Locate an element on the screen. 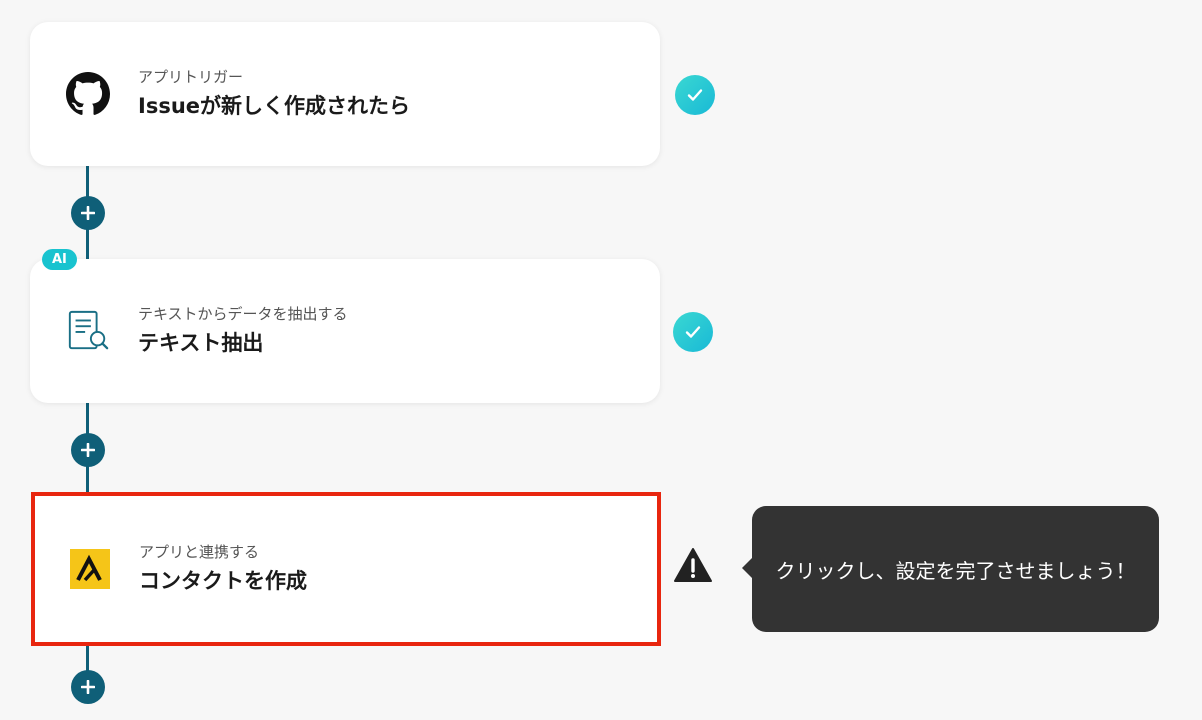 This screenshot has height=720, width=1202. step-card-create-contact: アプリと連携する コンタクトを作成 is located at coordinates (346, 569).